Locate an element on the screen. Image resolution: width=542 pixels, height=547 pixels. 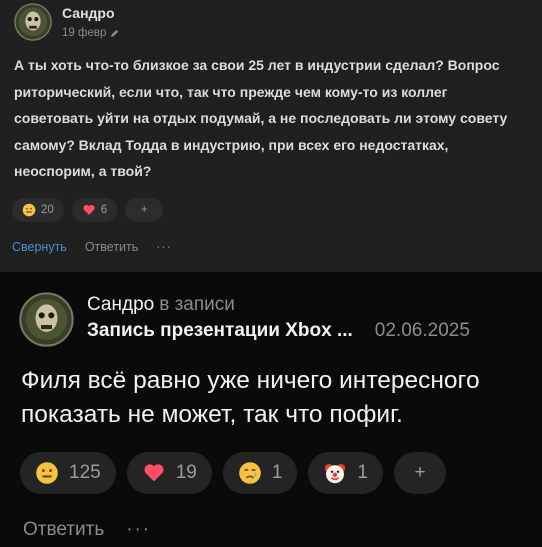
comment-date-row: 19 февр is located at coordinates (90, 33).